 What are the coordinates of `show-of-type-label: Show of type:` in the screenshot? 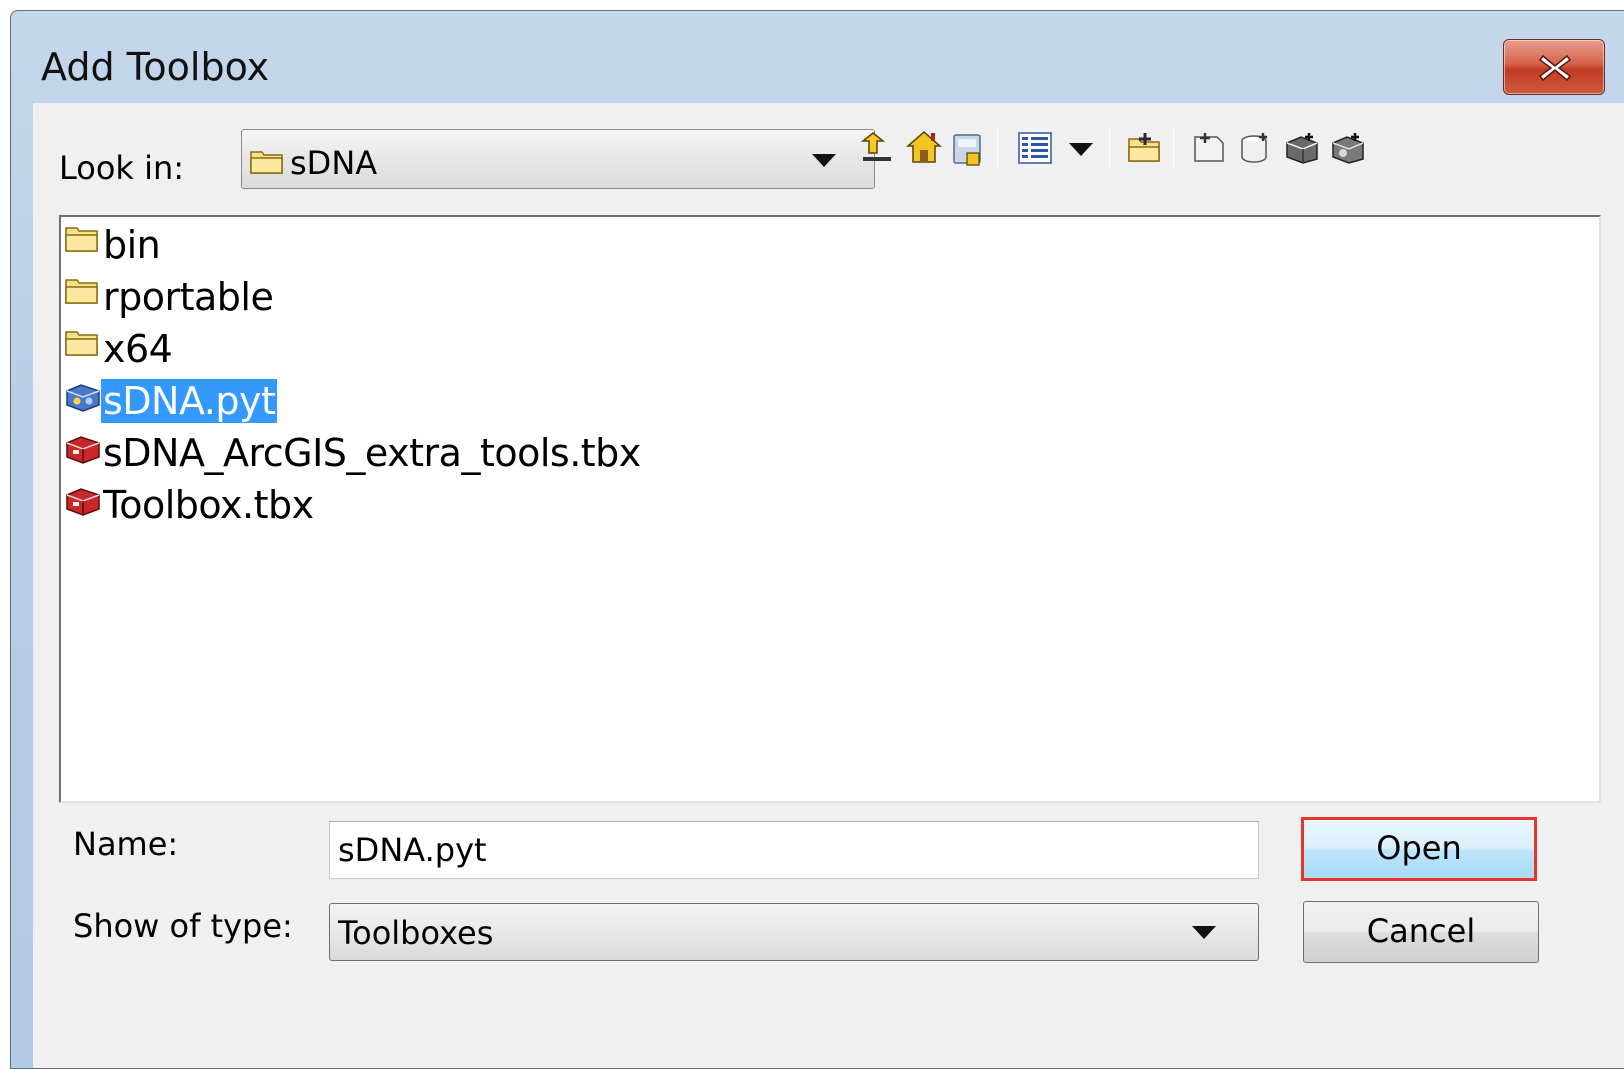 It's located at (183, 926).